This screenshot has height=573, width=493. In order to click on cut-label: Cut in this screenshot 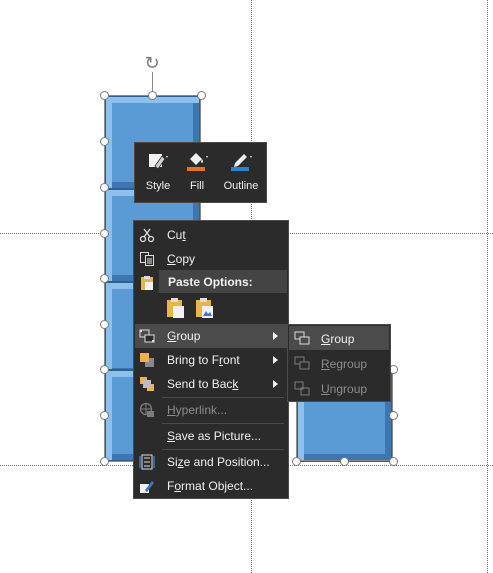, I will do `click(176, 235)`.